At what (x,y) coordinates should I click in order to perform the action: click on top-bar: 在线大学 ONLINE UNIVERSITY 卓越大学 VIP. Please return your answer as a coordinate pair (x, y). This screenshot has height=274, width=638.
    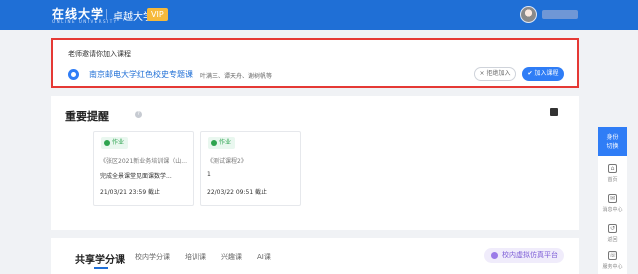
    Looking at the image, I should click on (319, 15).